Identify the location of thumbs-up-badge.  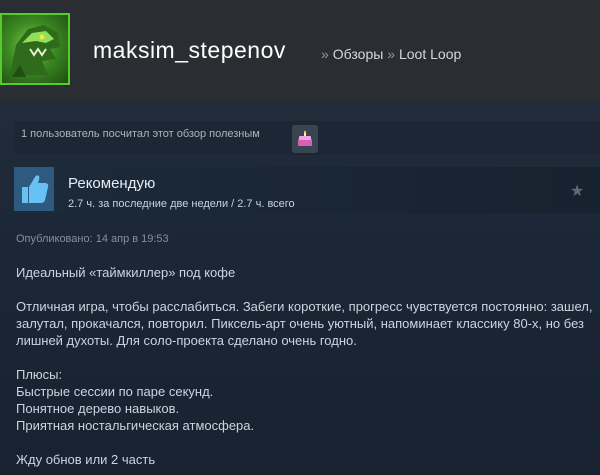
(34, 189).